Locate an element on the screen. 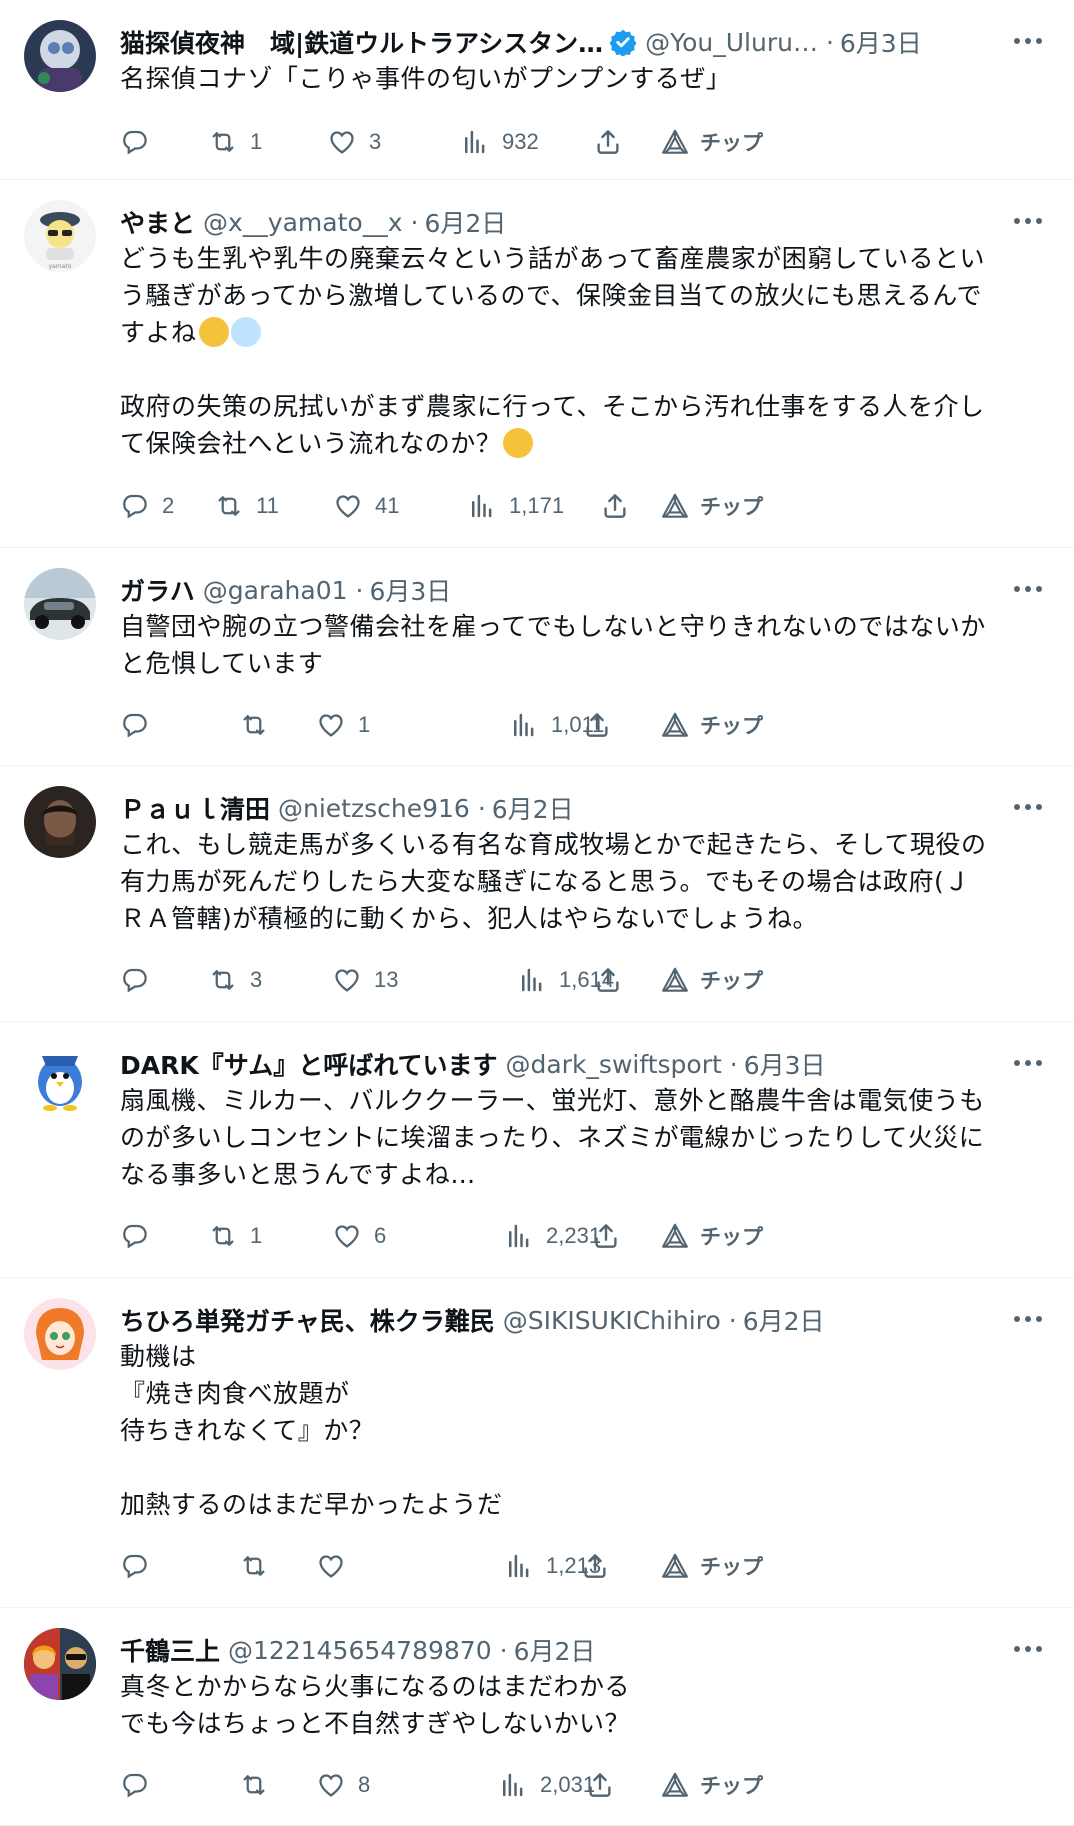  like-button: 13 is located at coordinates (365, 980).